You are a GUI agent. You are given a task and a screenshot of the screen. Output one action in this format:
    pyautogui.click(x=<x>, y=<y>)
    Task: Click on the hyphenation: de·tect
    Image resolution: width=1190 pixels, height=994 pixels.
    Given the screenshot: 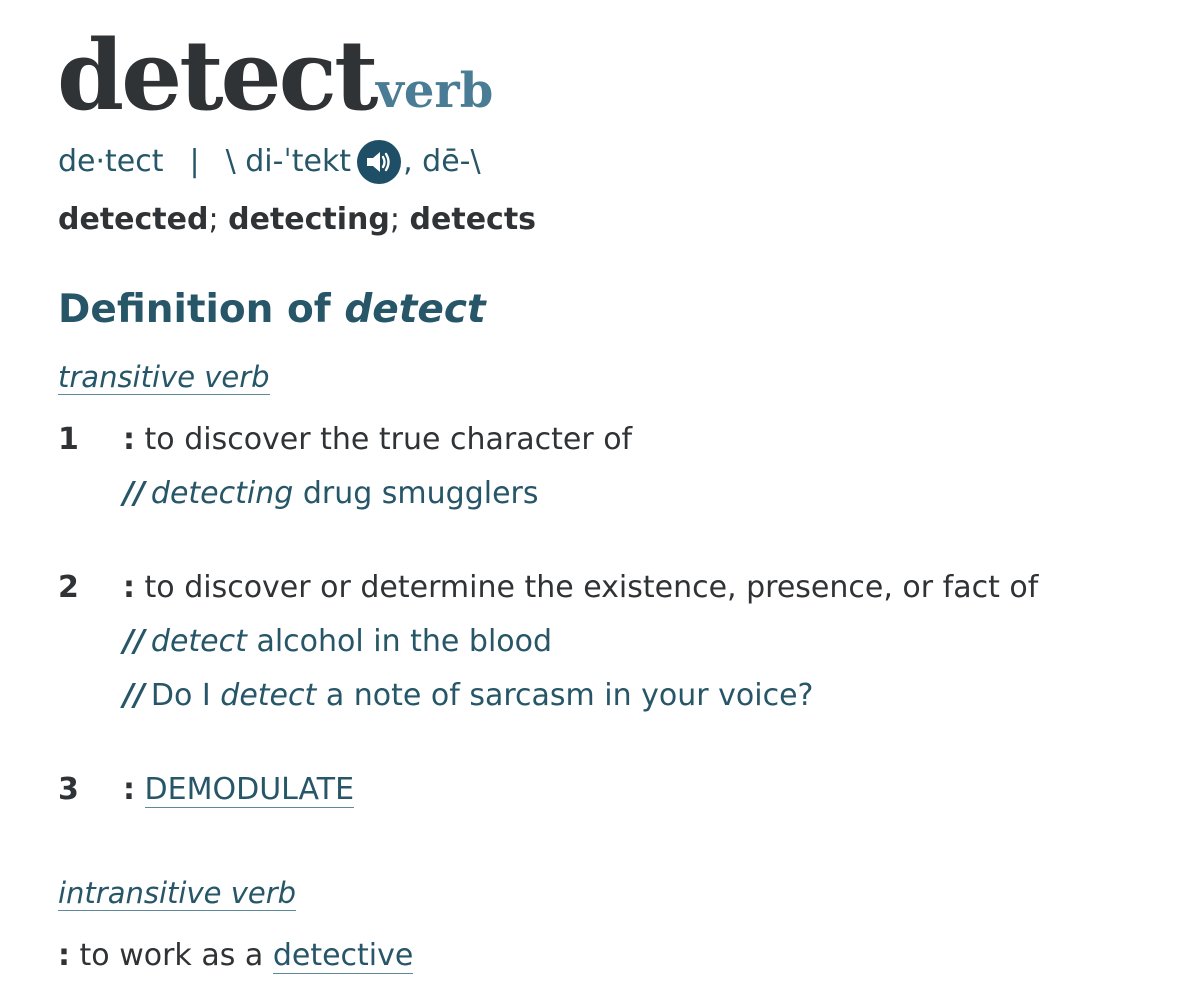 What is the action you would take?
    pyautogui.click(x=111, y=161)
    